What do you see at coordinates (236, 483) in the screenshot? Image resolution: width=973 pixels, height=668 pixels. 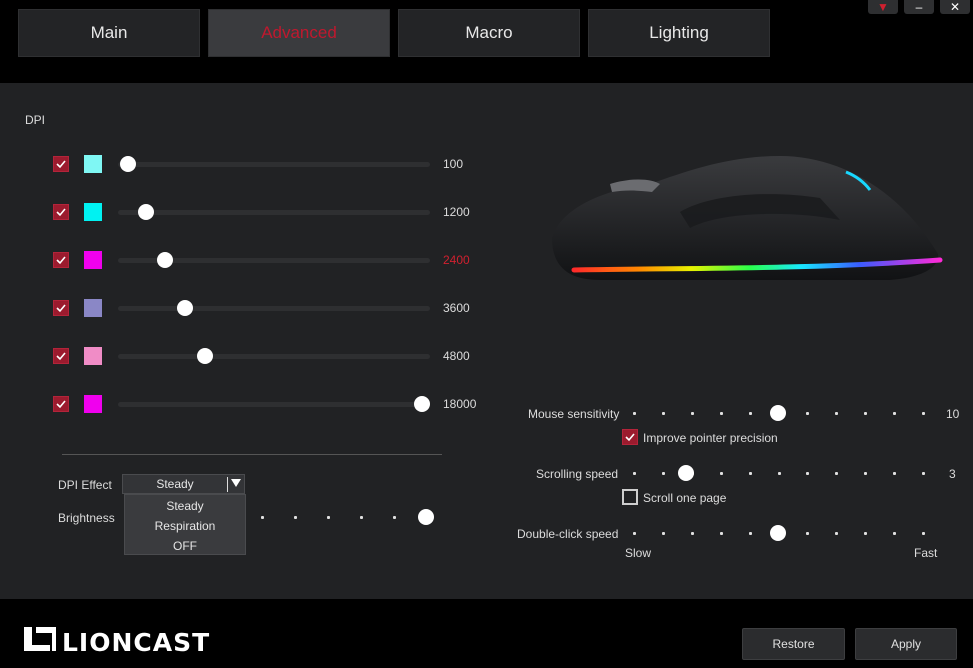 I see `chevron-down-icon` at bounding box center [236, 483].